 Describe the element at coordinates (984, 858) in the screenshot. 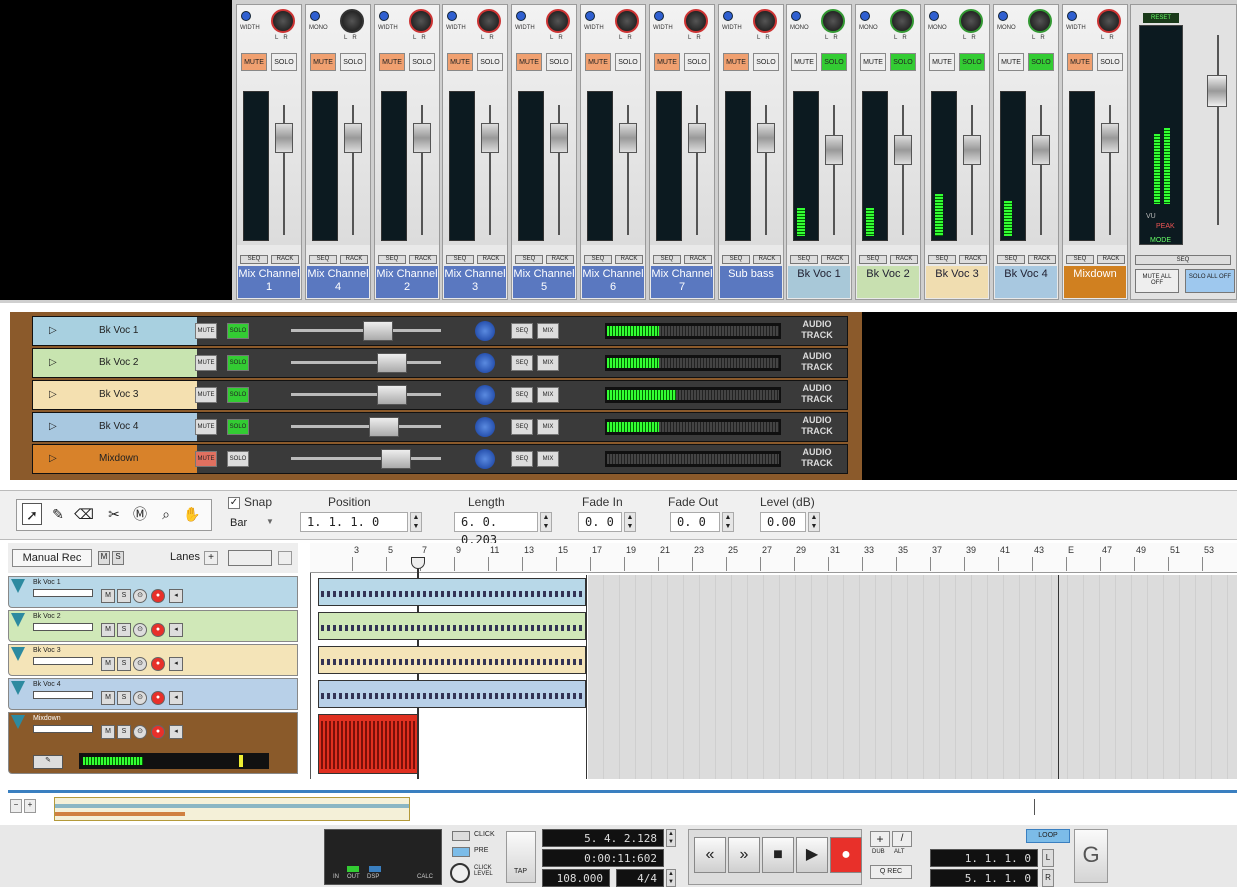

I see `left-locator-display: 1. 1. 1. 0` at that location.